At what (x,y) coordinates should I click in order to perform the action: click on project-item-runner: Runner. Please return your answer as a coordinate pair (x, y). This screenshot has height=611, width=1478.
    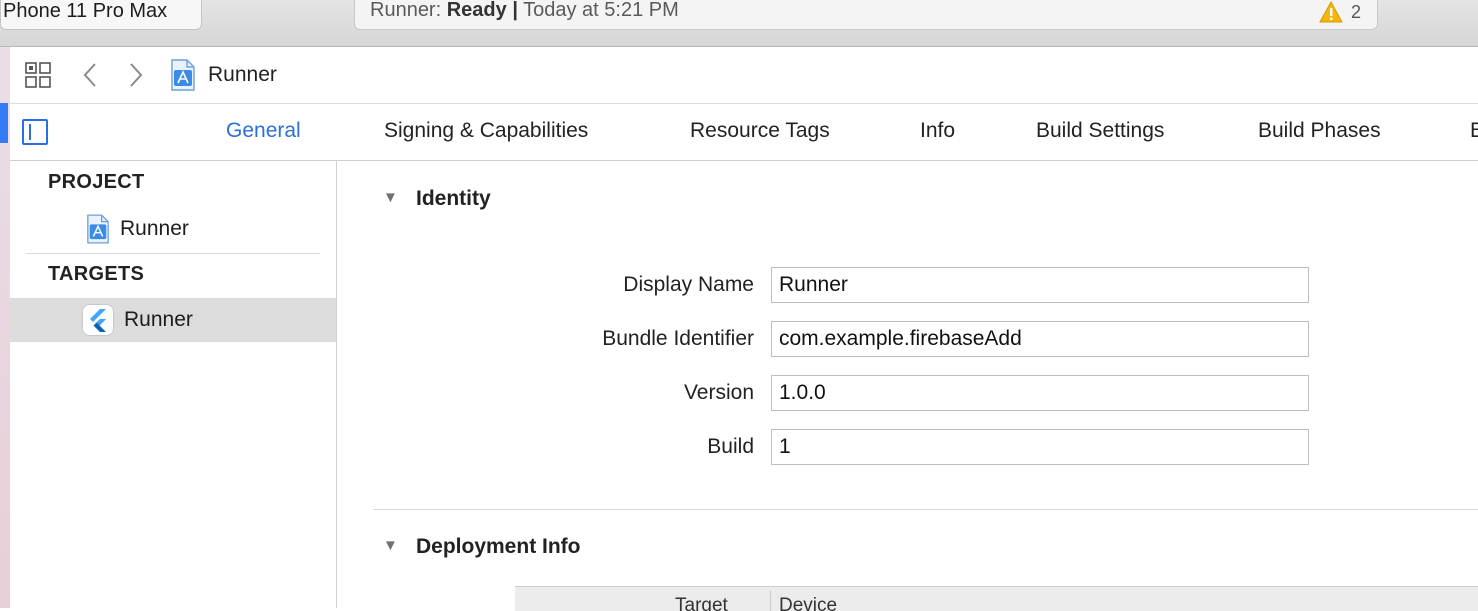
    Looking at the image, I should click on (173, 229).